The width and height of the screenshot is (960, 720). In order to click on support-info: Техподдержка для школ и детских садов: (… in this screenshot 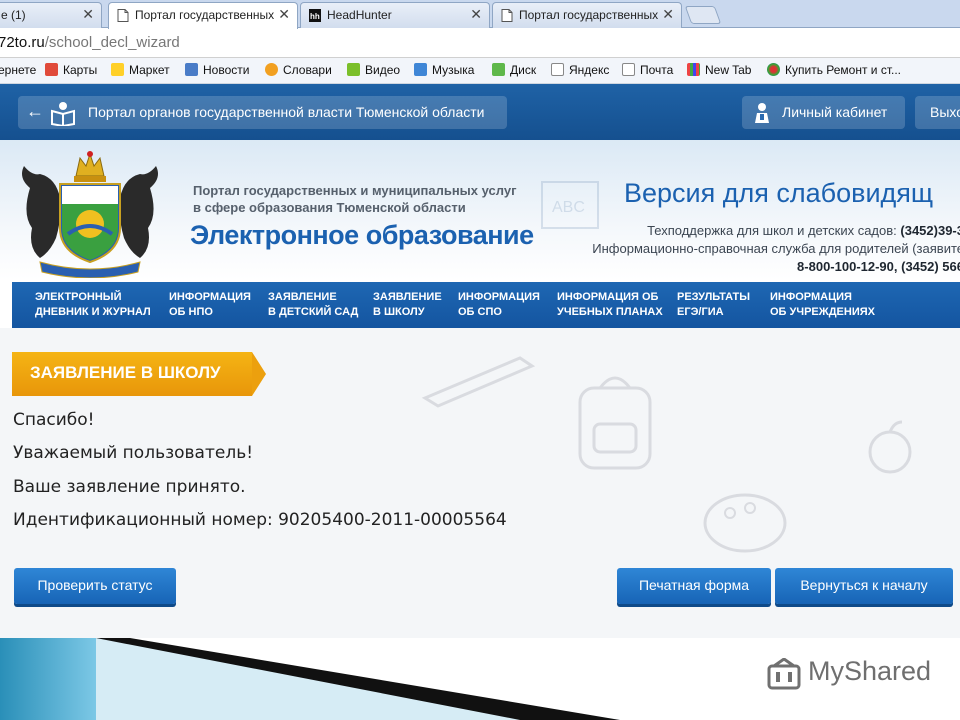, I will do `click(776, 249)`.